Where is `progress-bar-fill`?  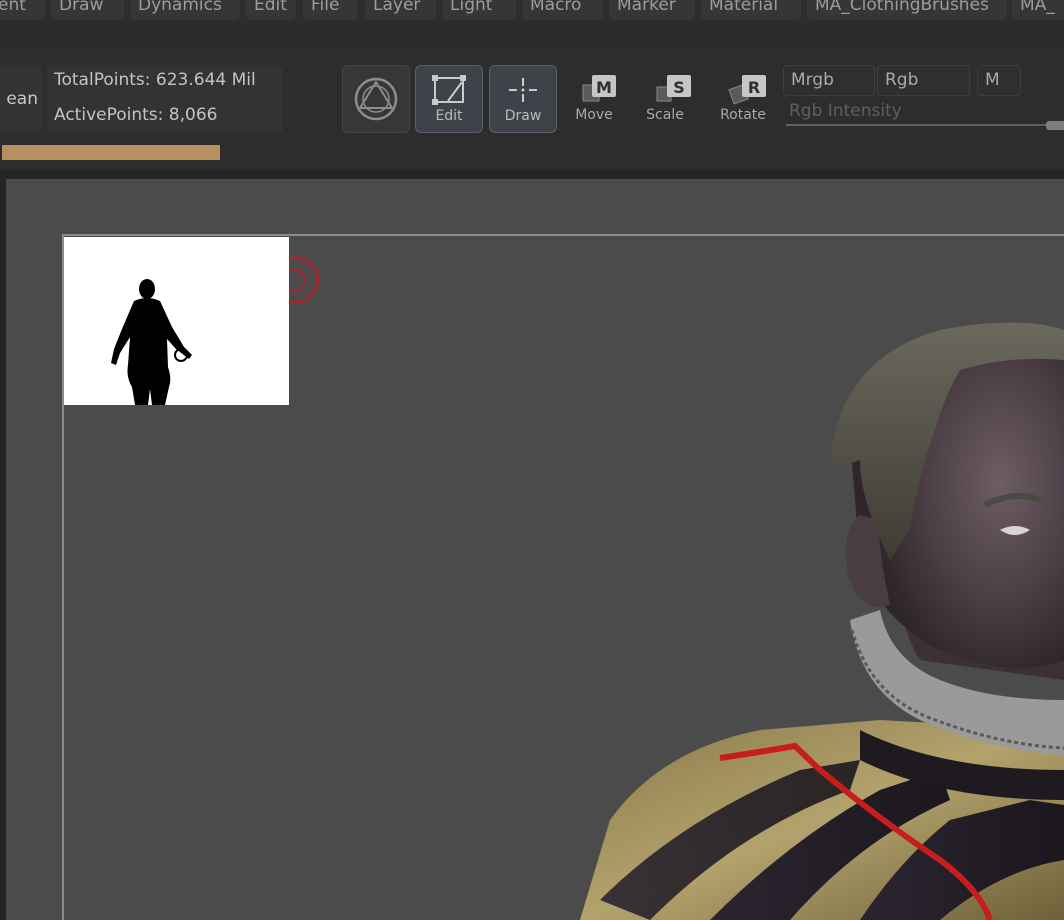
progress-bar-fill is located at coordinates (111, 152).